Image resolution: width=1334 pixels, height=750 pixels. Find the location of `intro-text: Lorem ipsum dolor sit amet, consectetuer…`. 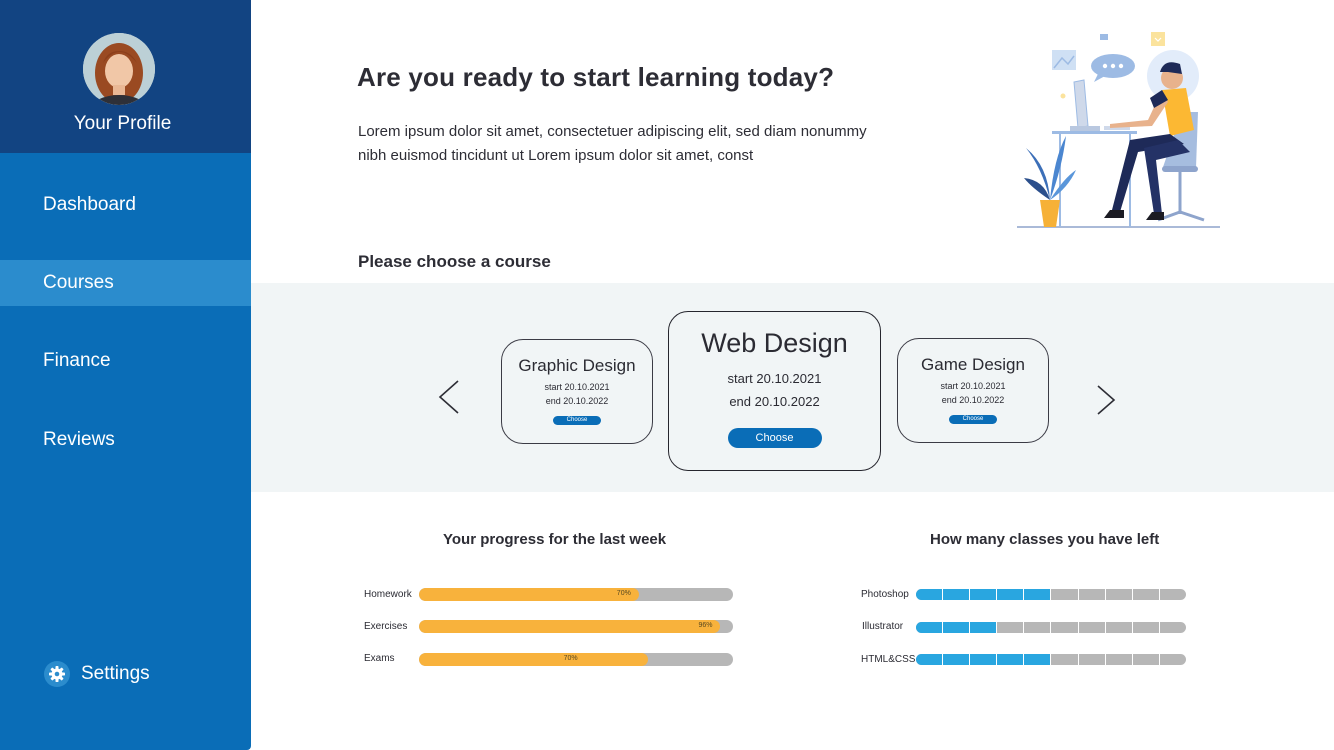

intro-text: Lorem ipsum dolor sit amet, consectetuer… is located at coordinates (612, 143).